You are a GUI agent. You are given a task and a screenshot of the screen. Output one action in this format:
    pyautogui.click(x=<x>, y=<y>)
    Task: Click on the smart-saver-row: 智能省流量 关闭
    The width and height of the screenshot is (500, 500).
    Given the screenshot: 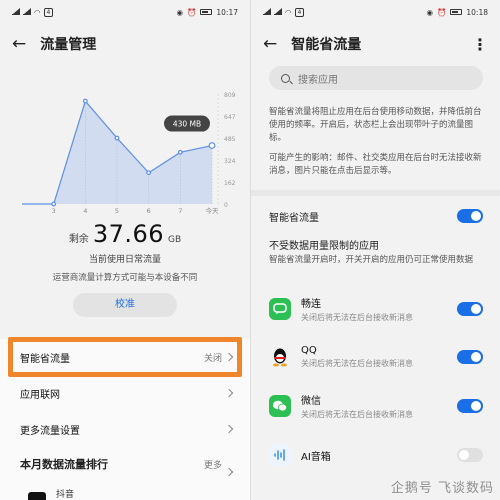 What is the action you would take?
    pyautogui.click(x=125, y=357)
    